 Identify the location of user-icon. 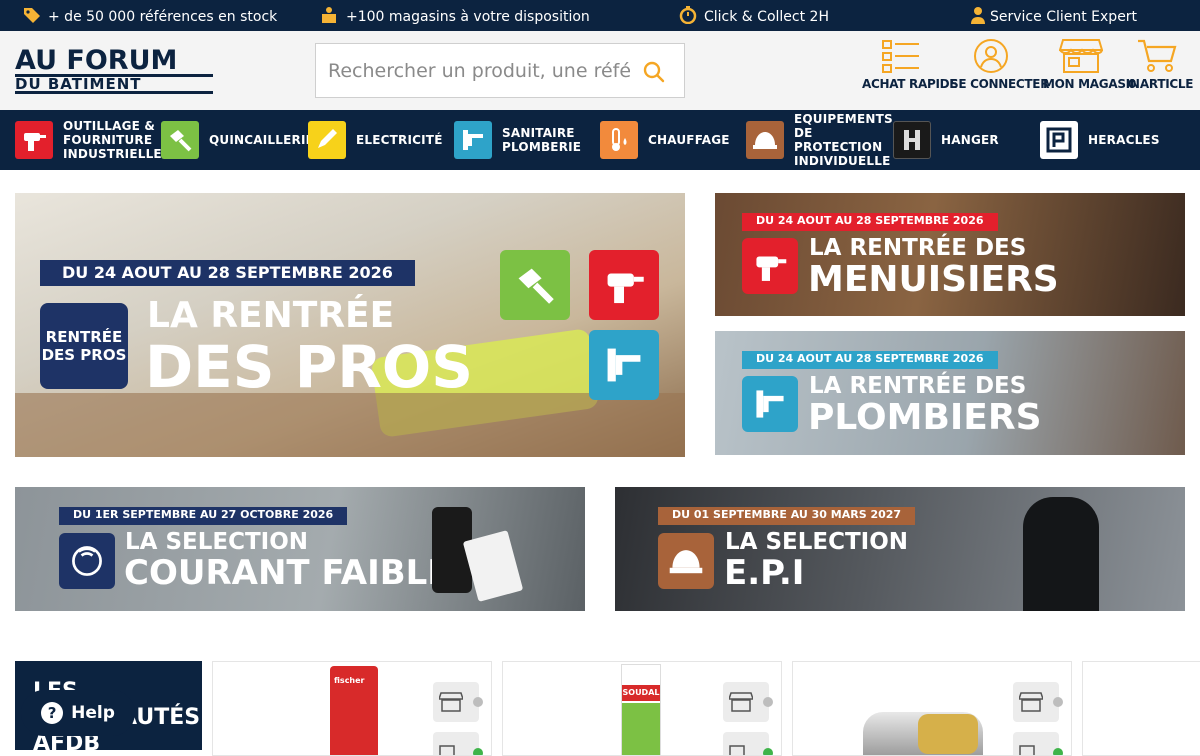
(978, 17).